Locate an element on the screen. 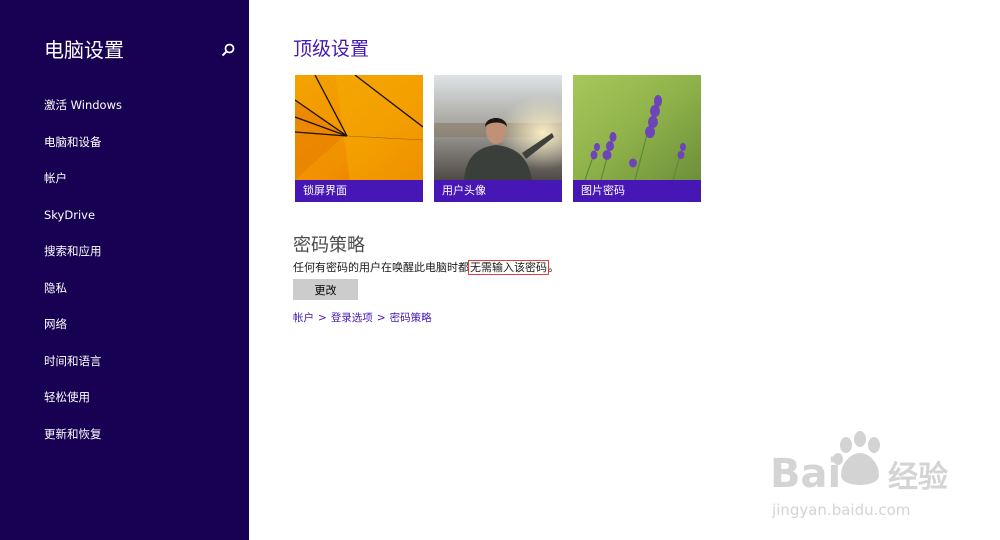 Image resolution: width=1000 pixels, height=540 pixels. baidu-watermark-logo: Bai 经验 jingyan.baidu.com is located at coordinates (859, 475).